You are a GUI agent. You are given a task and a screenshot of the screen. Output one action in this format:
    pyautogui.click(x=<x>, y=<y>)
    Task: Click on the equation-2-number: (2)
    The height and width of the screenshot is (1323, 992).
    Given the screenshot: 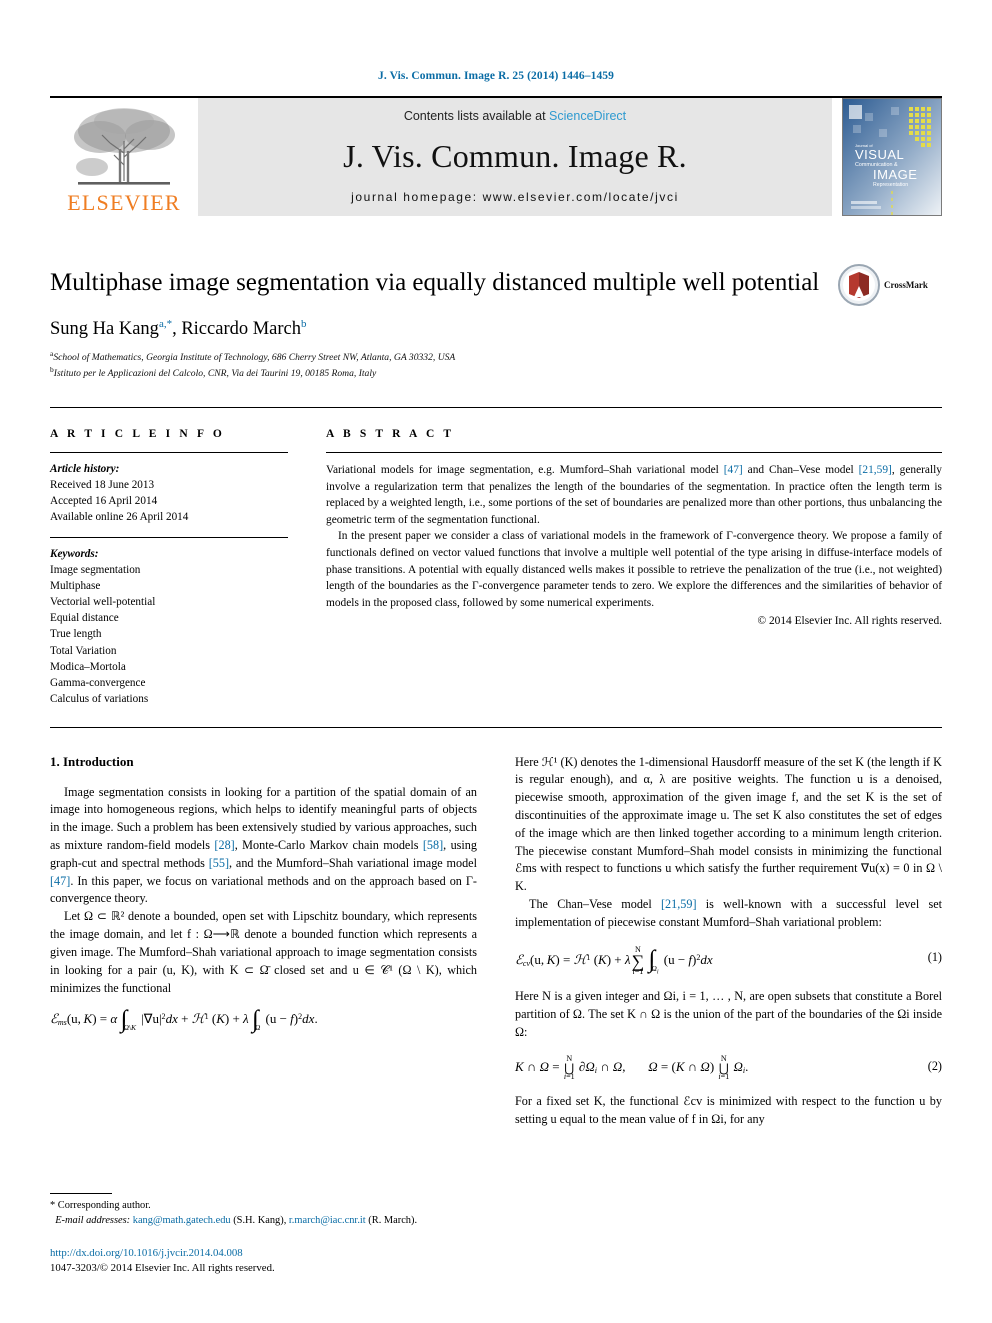 What is the action you would take?
    pyautogui.click(x=934, y=1066)
    